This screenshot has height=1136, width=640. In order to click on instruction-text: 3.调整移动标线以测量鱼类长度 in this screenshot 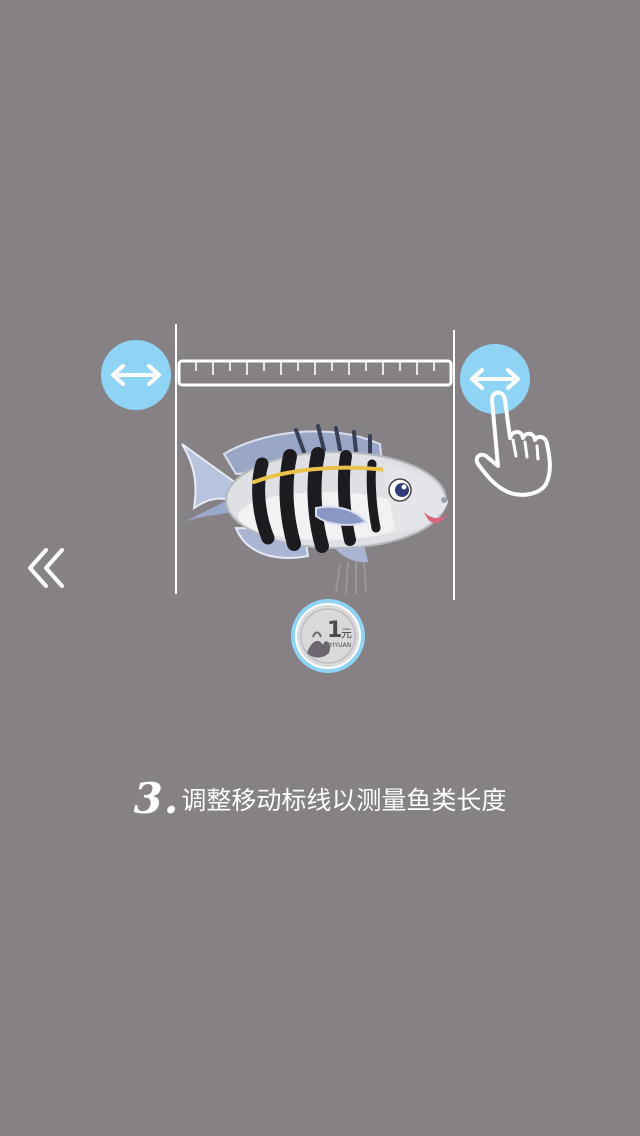, I will do `click(320, 798)`.